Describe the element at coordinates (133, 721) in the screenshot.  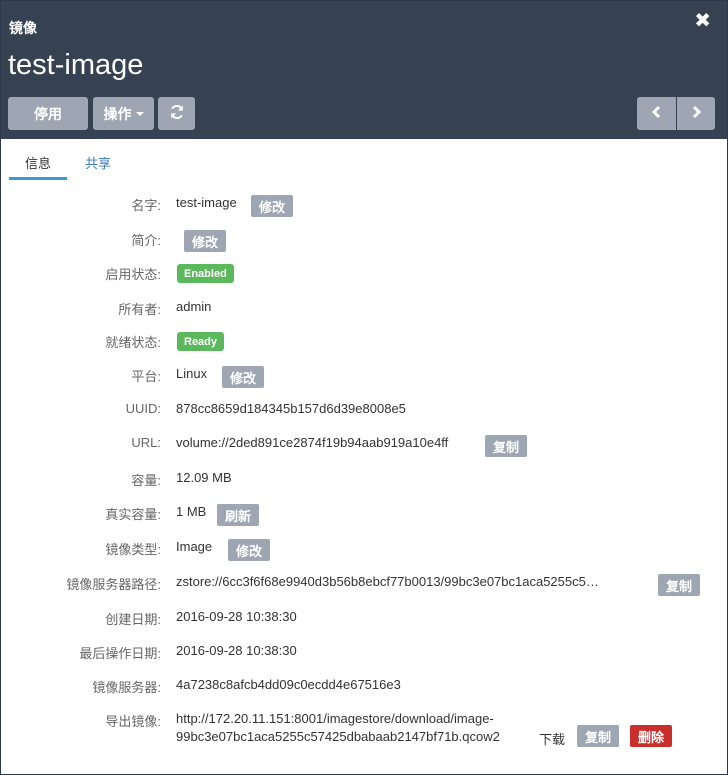
I see `field-label: 导出镜像:` at that location.